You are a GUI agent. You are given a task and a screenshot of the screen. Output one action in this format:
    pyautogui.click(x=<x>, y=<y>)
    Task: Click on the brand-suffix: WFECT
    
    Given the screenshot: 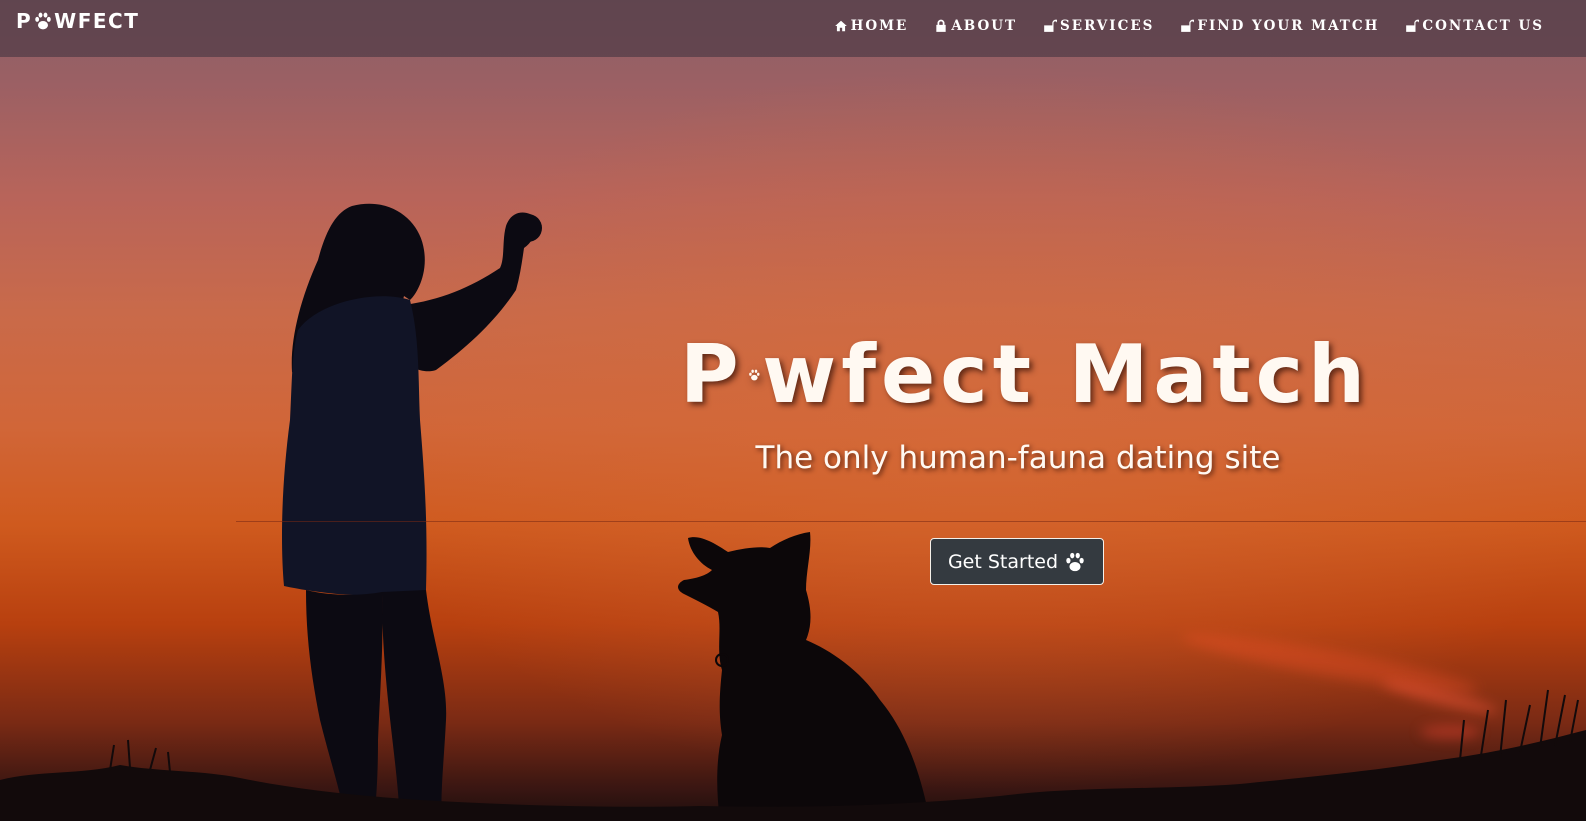 What is the action you would take?
    pyautogui.click(x=97, y=21)
    